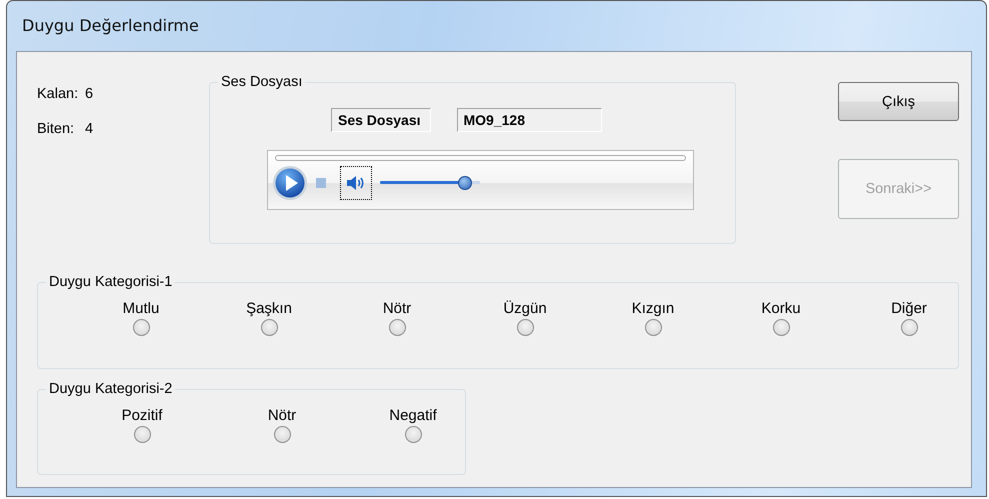 This screenshot has width=989, height=499. Describe the element at coordinates (141, 308) in the screenshot. I see `radio-label: Mutlu` at that location.